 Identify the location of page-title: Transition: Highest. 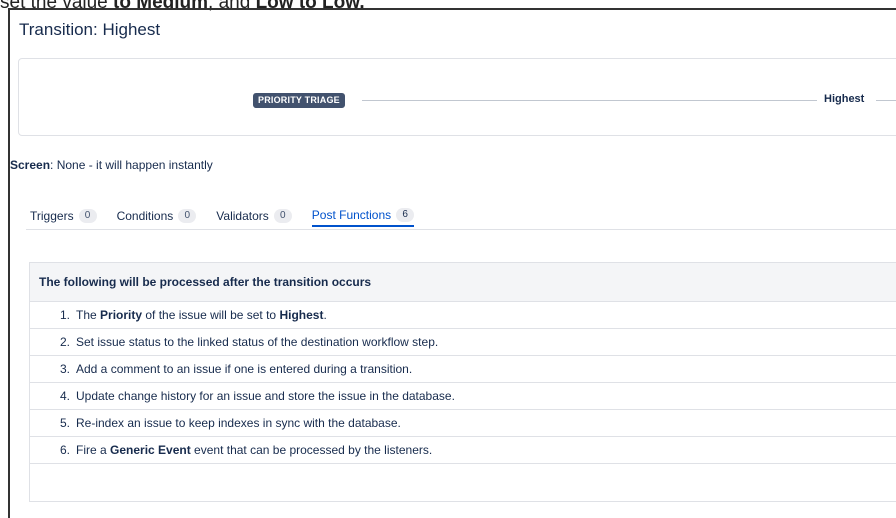
(90, 29).